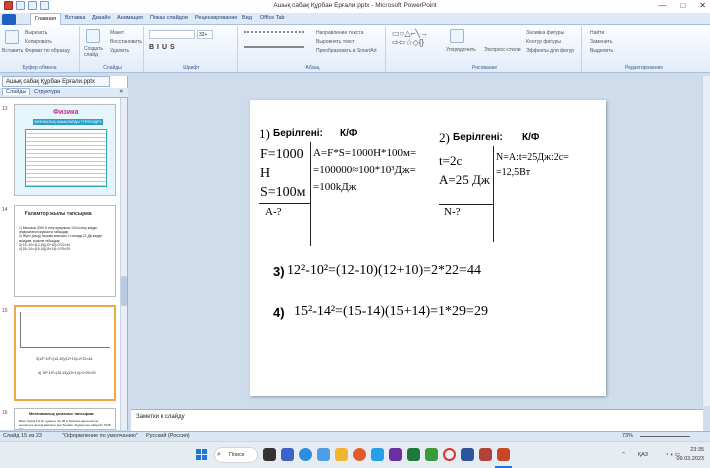 Image resolution: width=710 pixels, height=468 pixels. I want to click on problem1-solution-line: =100000≈100*10³Дж=, so click(364, 170).